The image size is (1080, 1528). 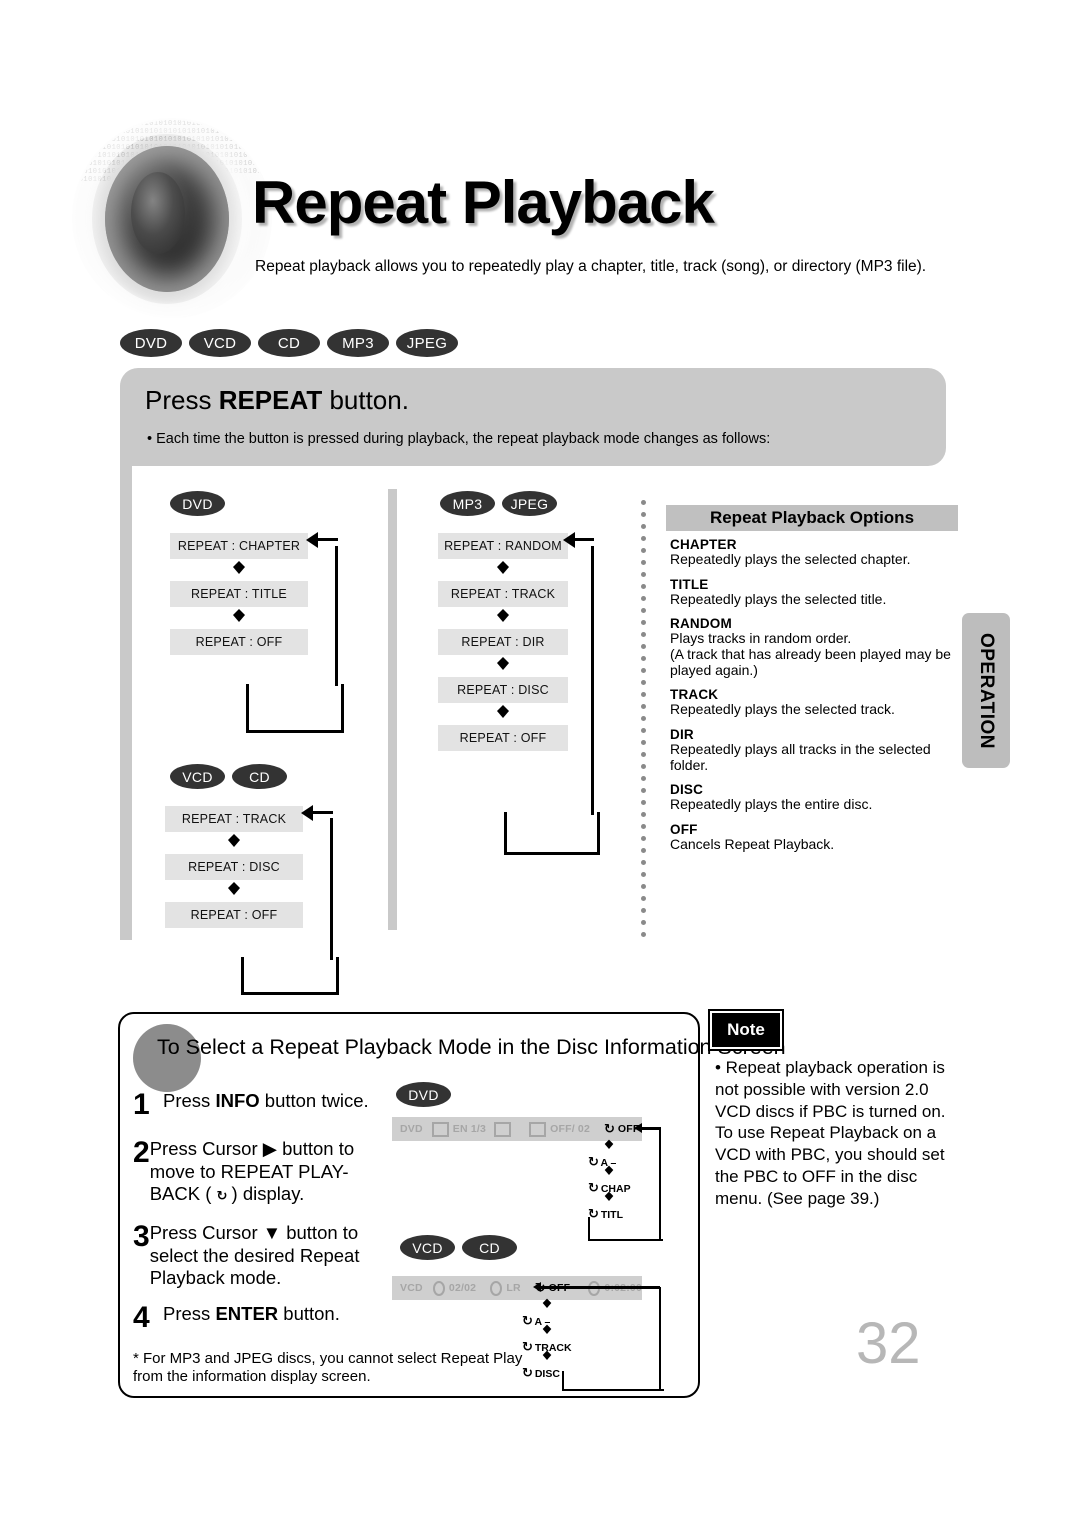 What do you see at coordinates (496, 1288) in the screenshot?
I see `headphone-icon` at bounding box center [496, 1288].